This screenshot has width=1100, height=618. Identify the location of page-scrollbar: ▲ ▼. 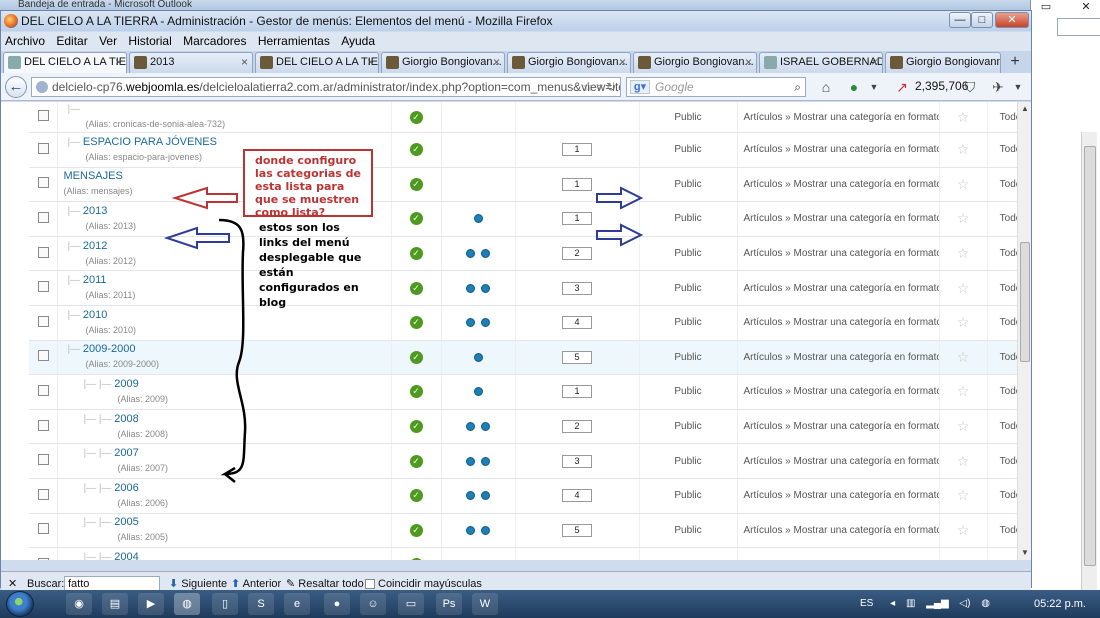
(1024, 331).